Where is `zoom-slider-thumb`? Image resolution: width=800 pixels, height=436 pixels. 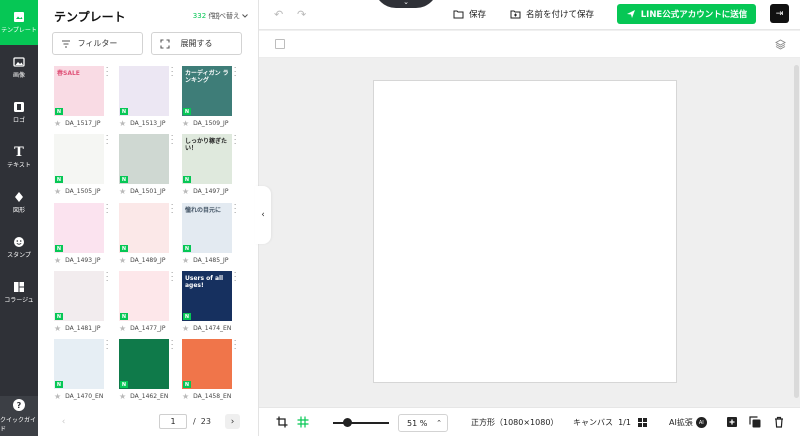 zoom-slider-thumb is located at coordinates (347, 422).